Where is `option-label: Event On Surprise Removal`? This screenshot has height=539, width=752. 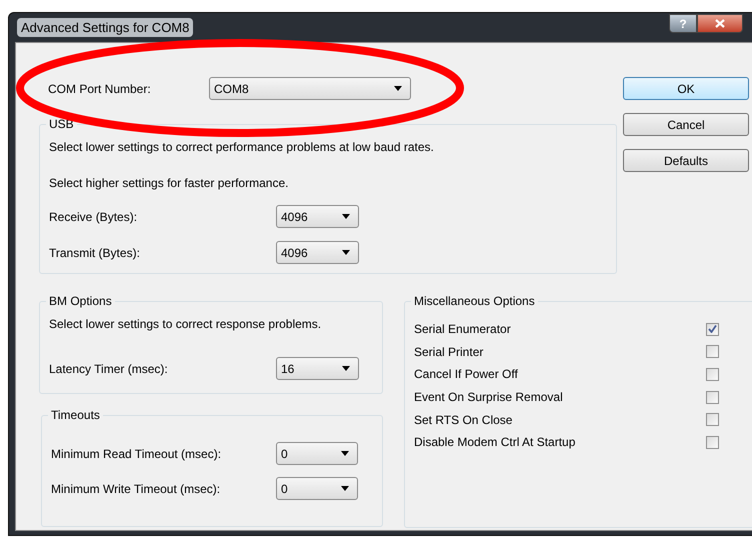 option-label: Event On Surprise Removal is located at coordinates (489, 397).